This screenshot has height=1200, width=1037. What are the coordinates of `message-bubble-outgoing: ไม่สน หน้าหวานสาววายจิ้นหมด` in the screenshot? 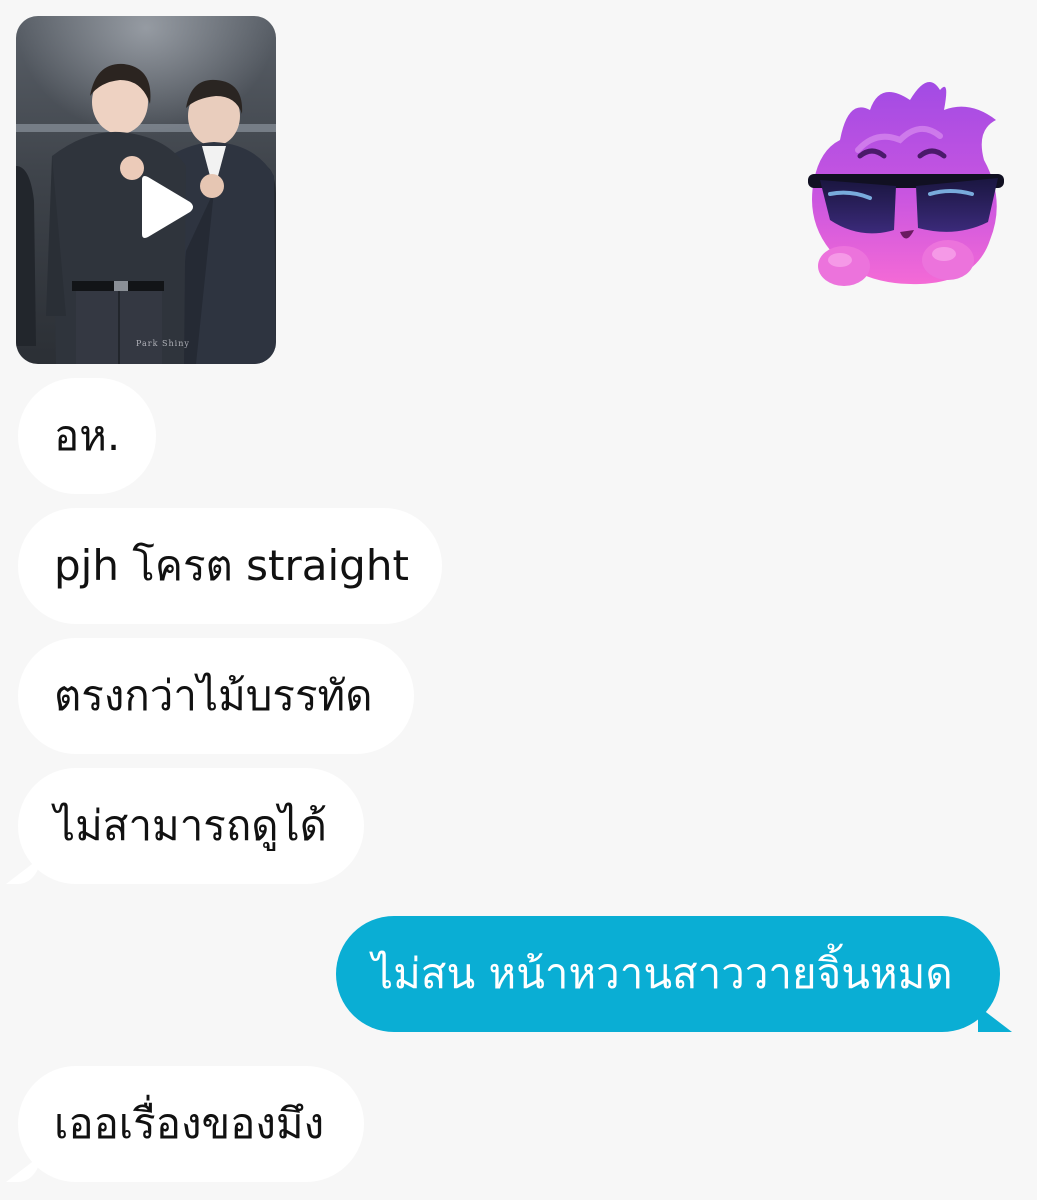 It's located at (668, 974).